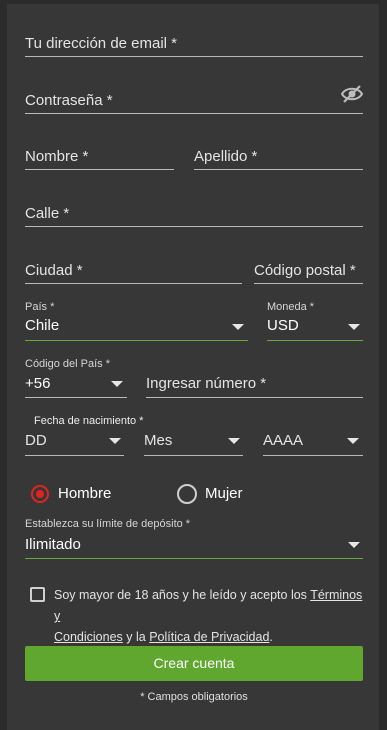  Describe the element at coordinates (194, 113) in the screenshot. I see `password-underline` at that location.